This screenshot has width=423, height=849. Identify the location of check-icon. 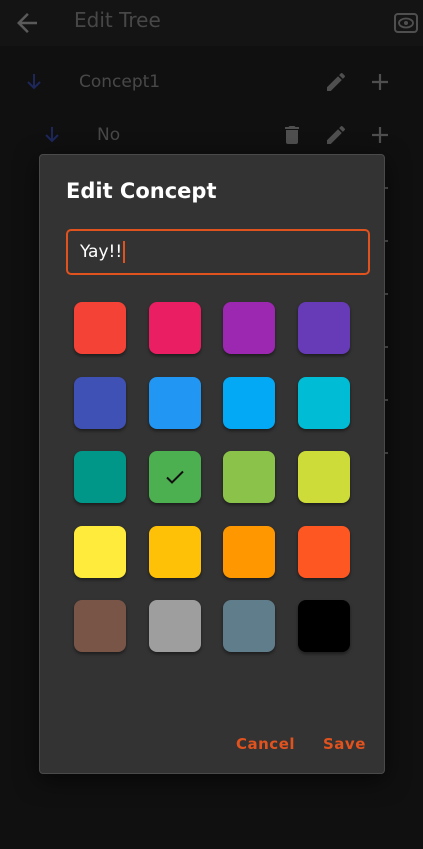
(174, 477).